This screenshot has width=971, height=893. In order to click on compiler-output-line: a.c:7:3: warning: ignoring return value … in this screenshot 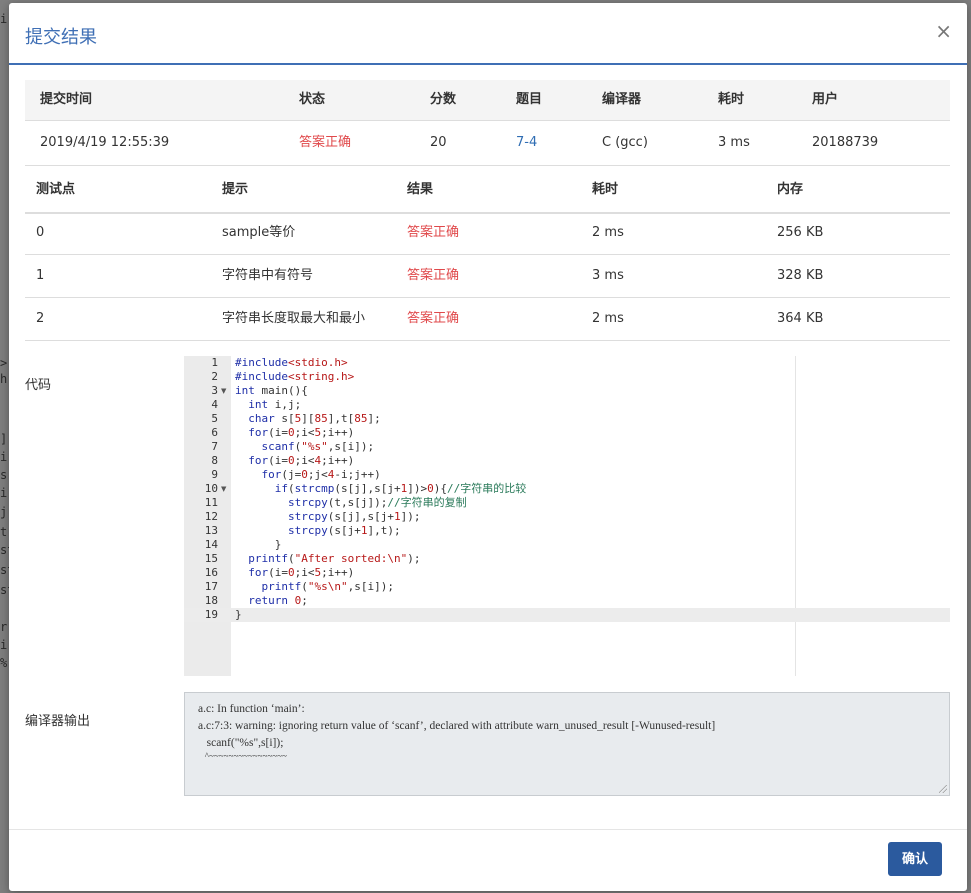, I will do `click(457, 726)`.